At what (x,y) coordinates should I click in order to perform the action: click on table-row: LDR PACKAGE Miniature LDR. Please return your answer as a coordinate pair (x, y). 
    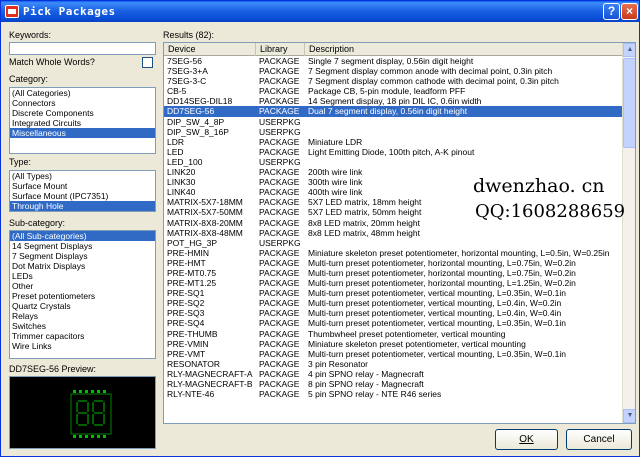
    Looking at the image, I should click on (393, 142).